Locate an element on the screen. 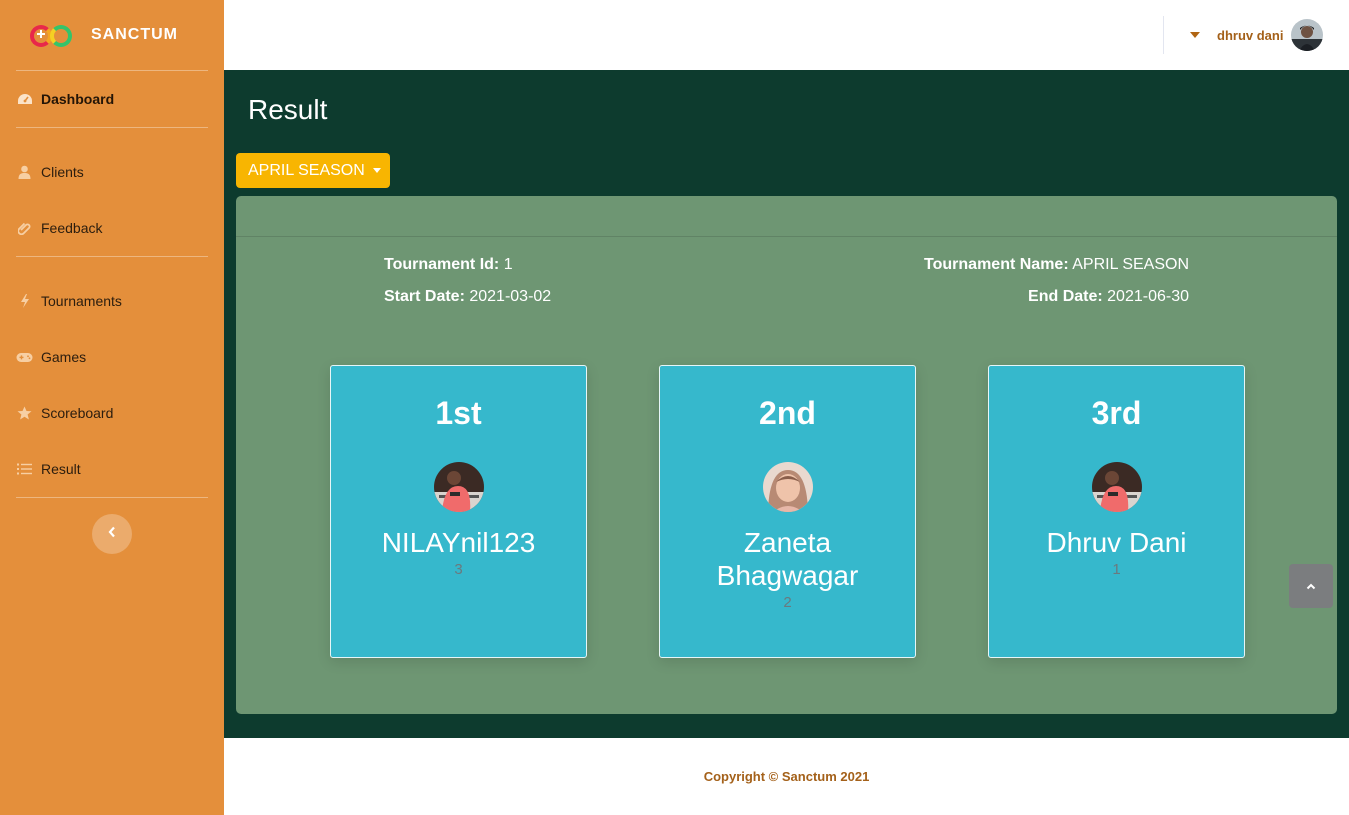 This screenshot has height=815, width=1349. winner-name: Zaneta Bhagwagar is located at coordinates (787, 559).